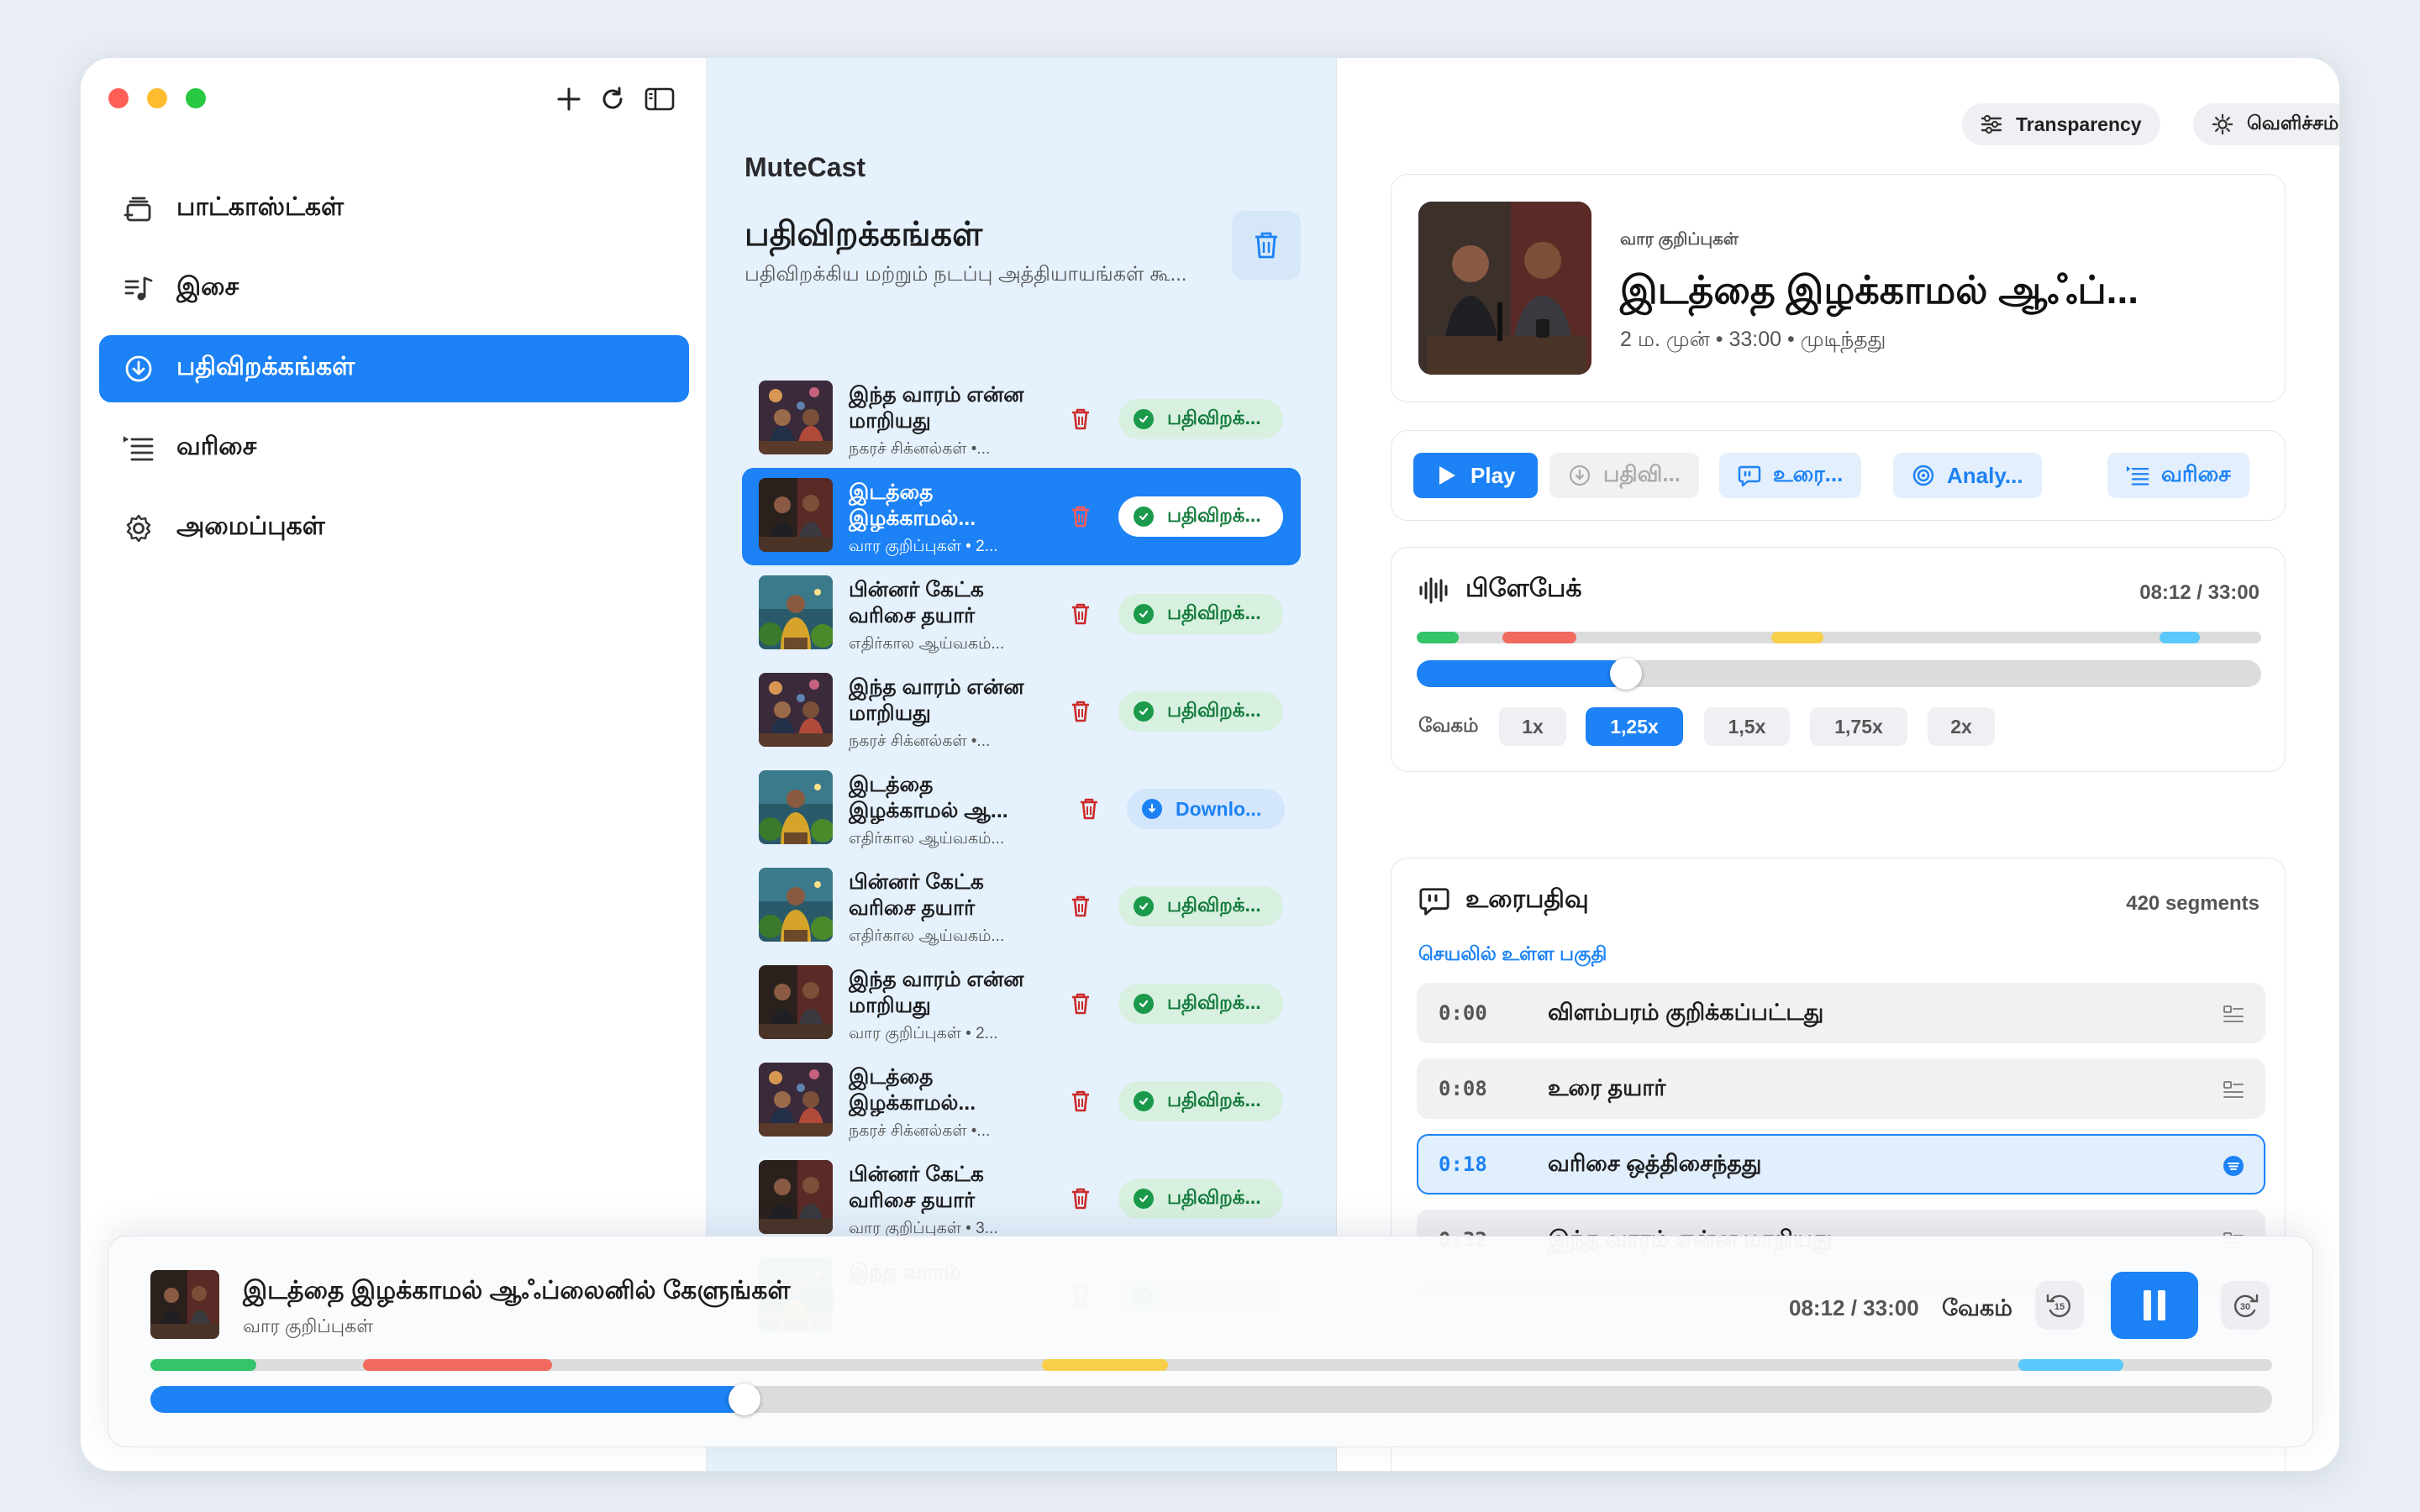 The height and width of the screenshot is (1512, 2420). Describe the element at coordinates (394, 448) in the screenshot. I see `sidebar-item-queue: வரிசை` at that location.